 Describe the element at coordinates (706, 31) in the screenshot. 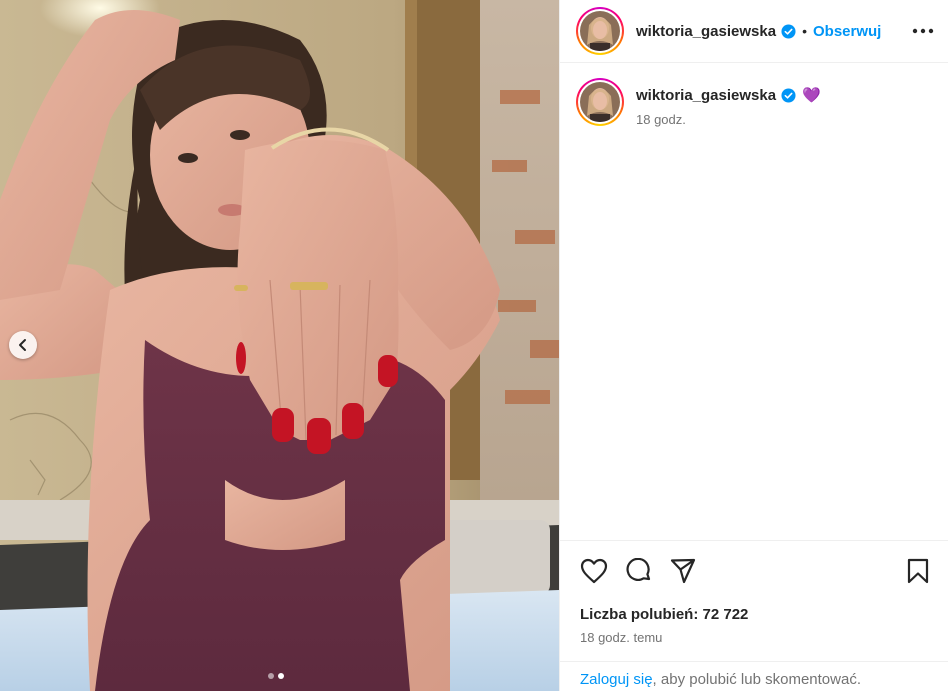

I see `username-link: wiktoria_gasiewska` at that location.